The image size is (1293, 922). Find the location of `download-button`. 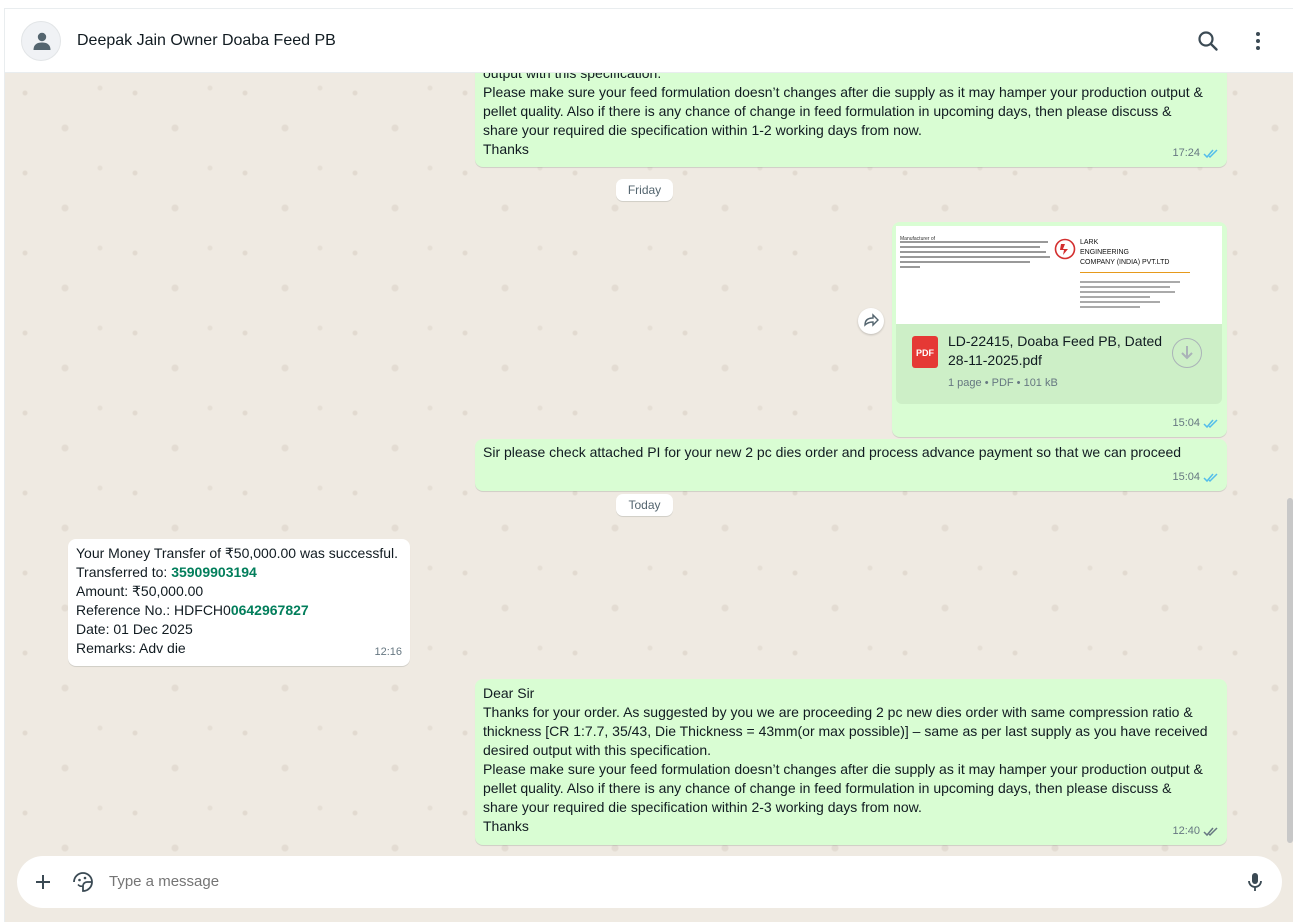

download-button is located at coordinates (1187, 353).